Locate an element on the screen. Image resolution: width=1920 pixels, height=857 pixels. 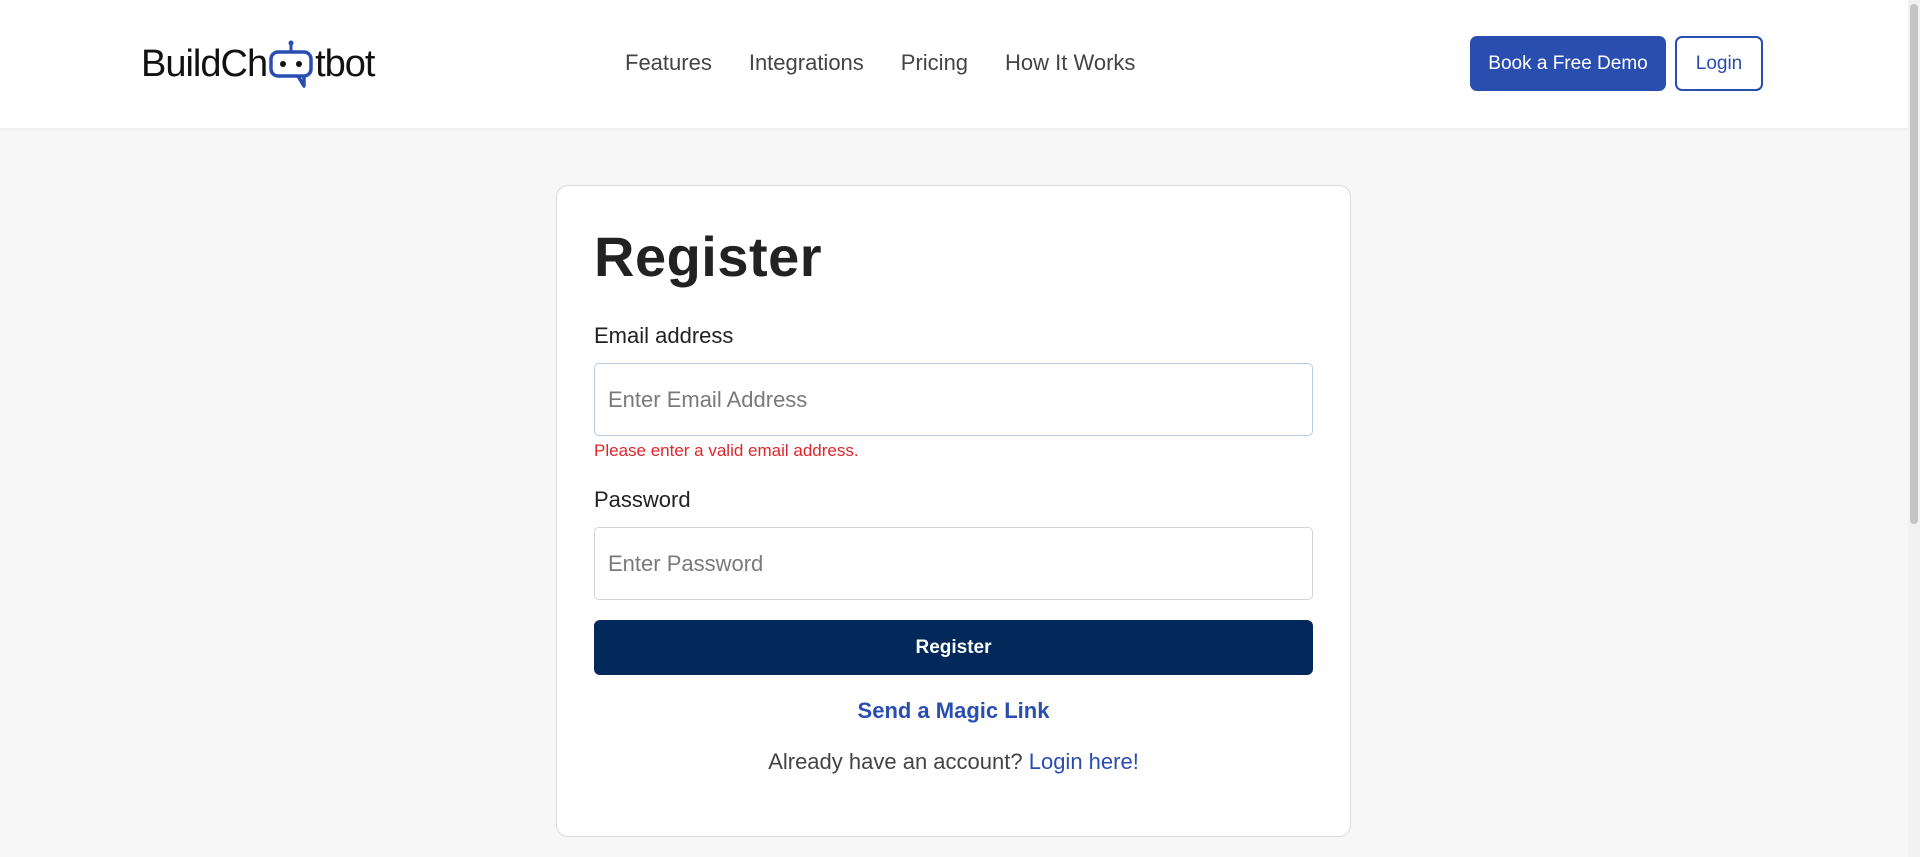
password-label: Password is located at coordinates (642, 499).